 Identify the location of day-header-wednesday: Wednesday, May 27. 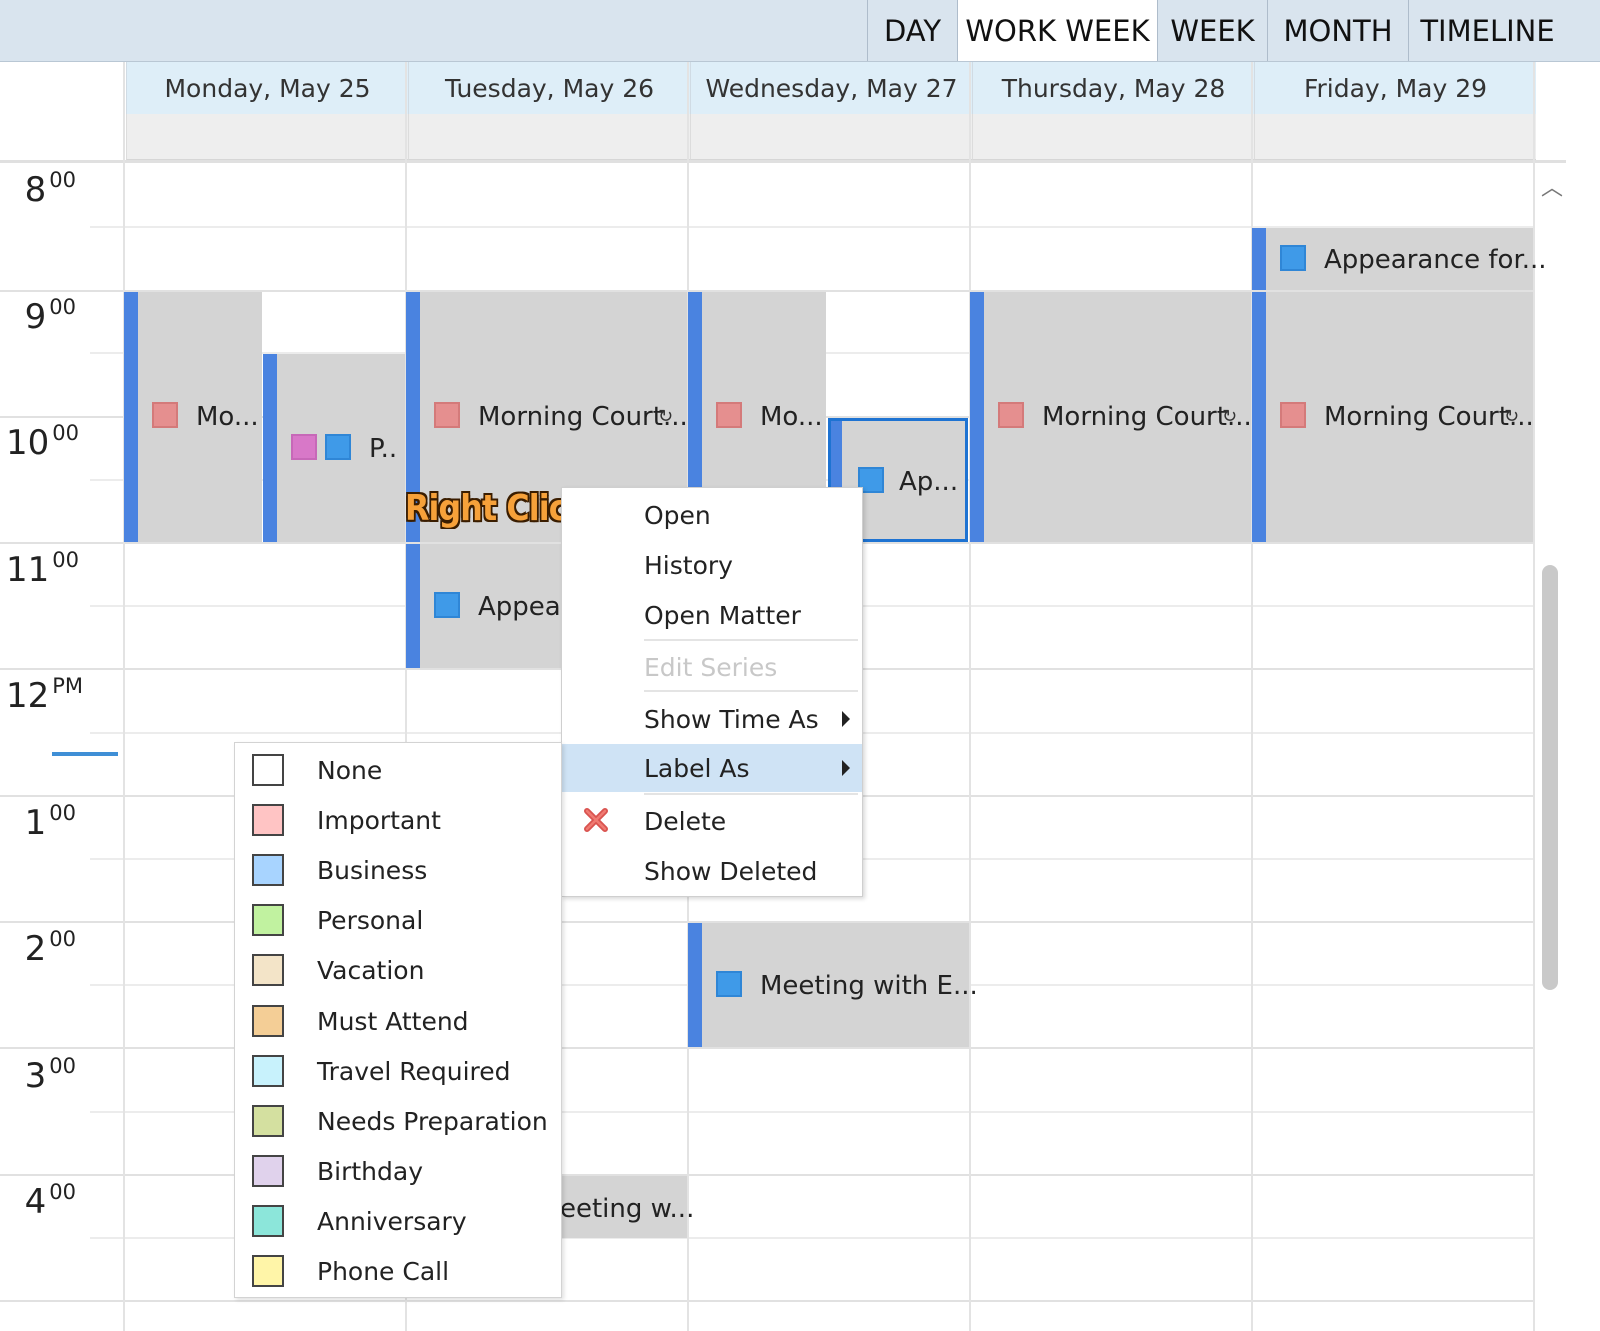
(831, 88).